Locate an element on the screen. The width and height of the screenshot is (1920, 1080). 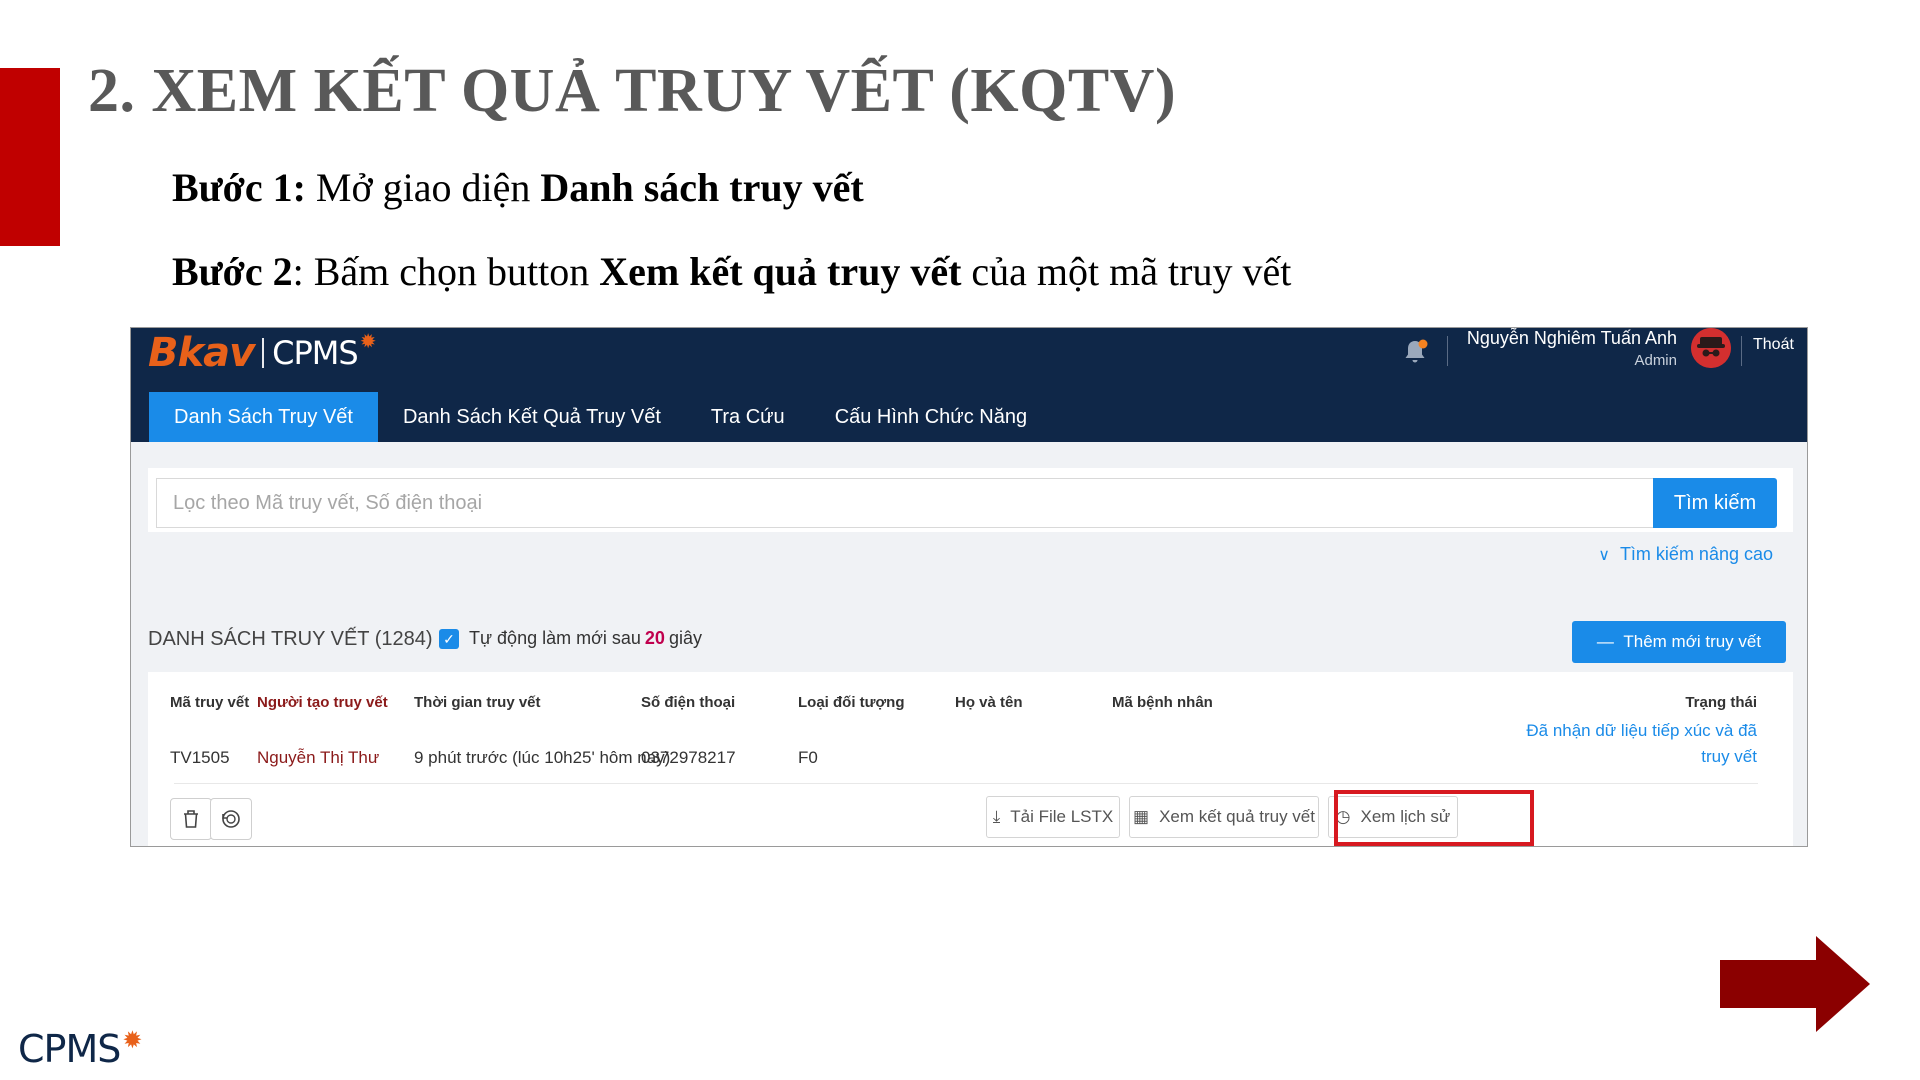
tab-cau-hinh-chuc-nang: Cấu Hình Chức Năng is located at coordinates (931, 417).